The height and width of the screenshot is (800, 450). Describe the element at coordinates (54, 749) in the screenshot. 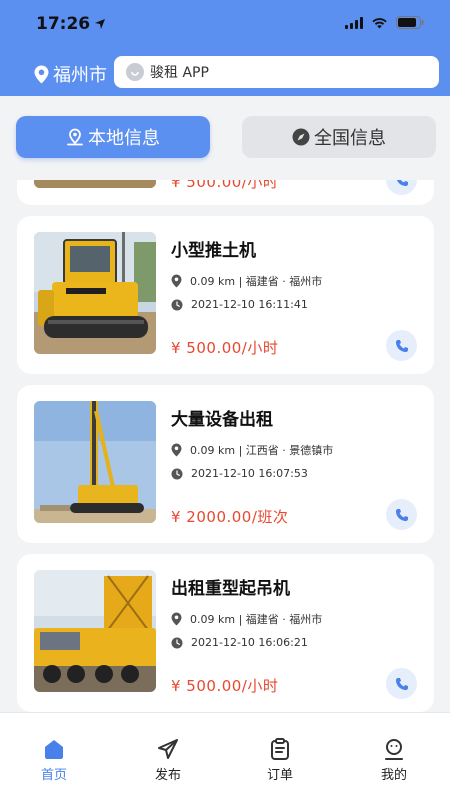

I see `home-icon` at that location.